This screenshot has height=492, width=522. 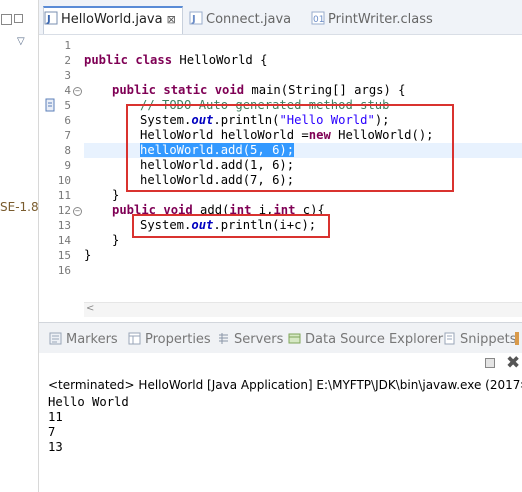 What do you see at coordinates (67, 75) in the screenshot?
I see `line-number: 3` at bounding box center [67, 75].